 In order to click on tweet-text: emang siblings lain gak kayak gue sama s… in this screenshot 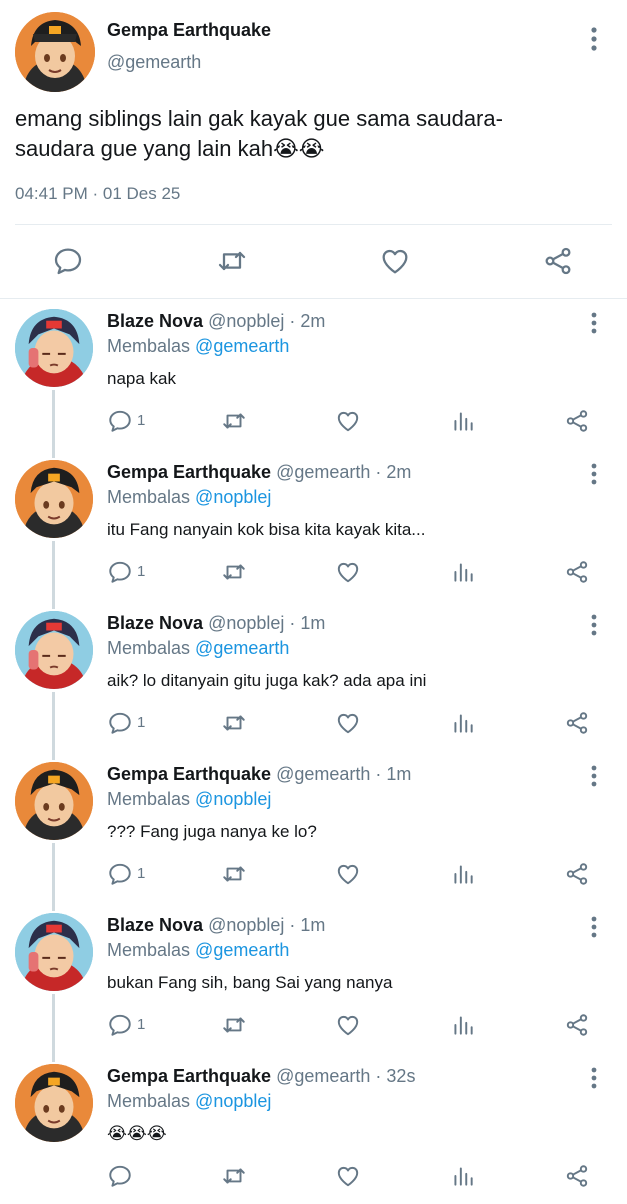, I will do `click(310, 134)`.